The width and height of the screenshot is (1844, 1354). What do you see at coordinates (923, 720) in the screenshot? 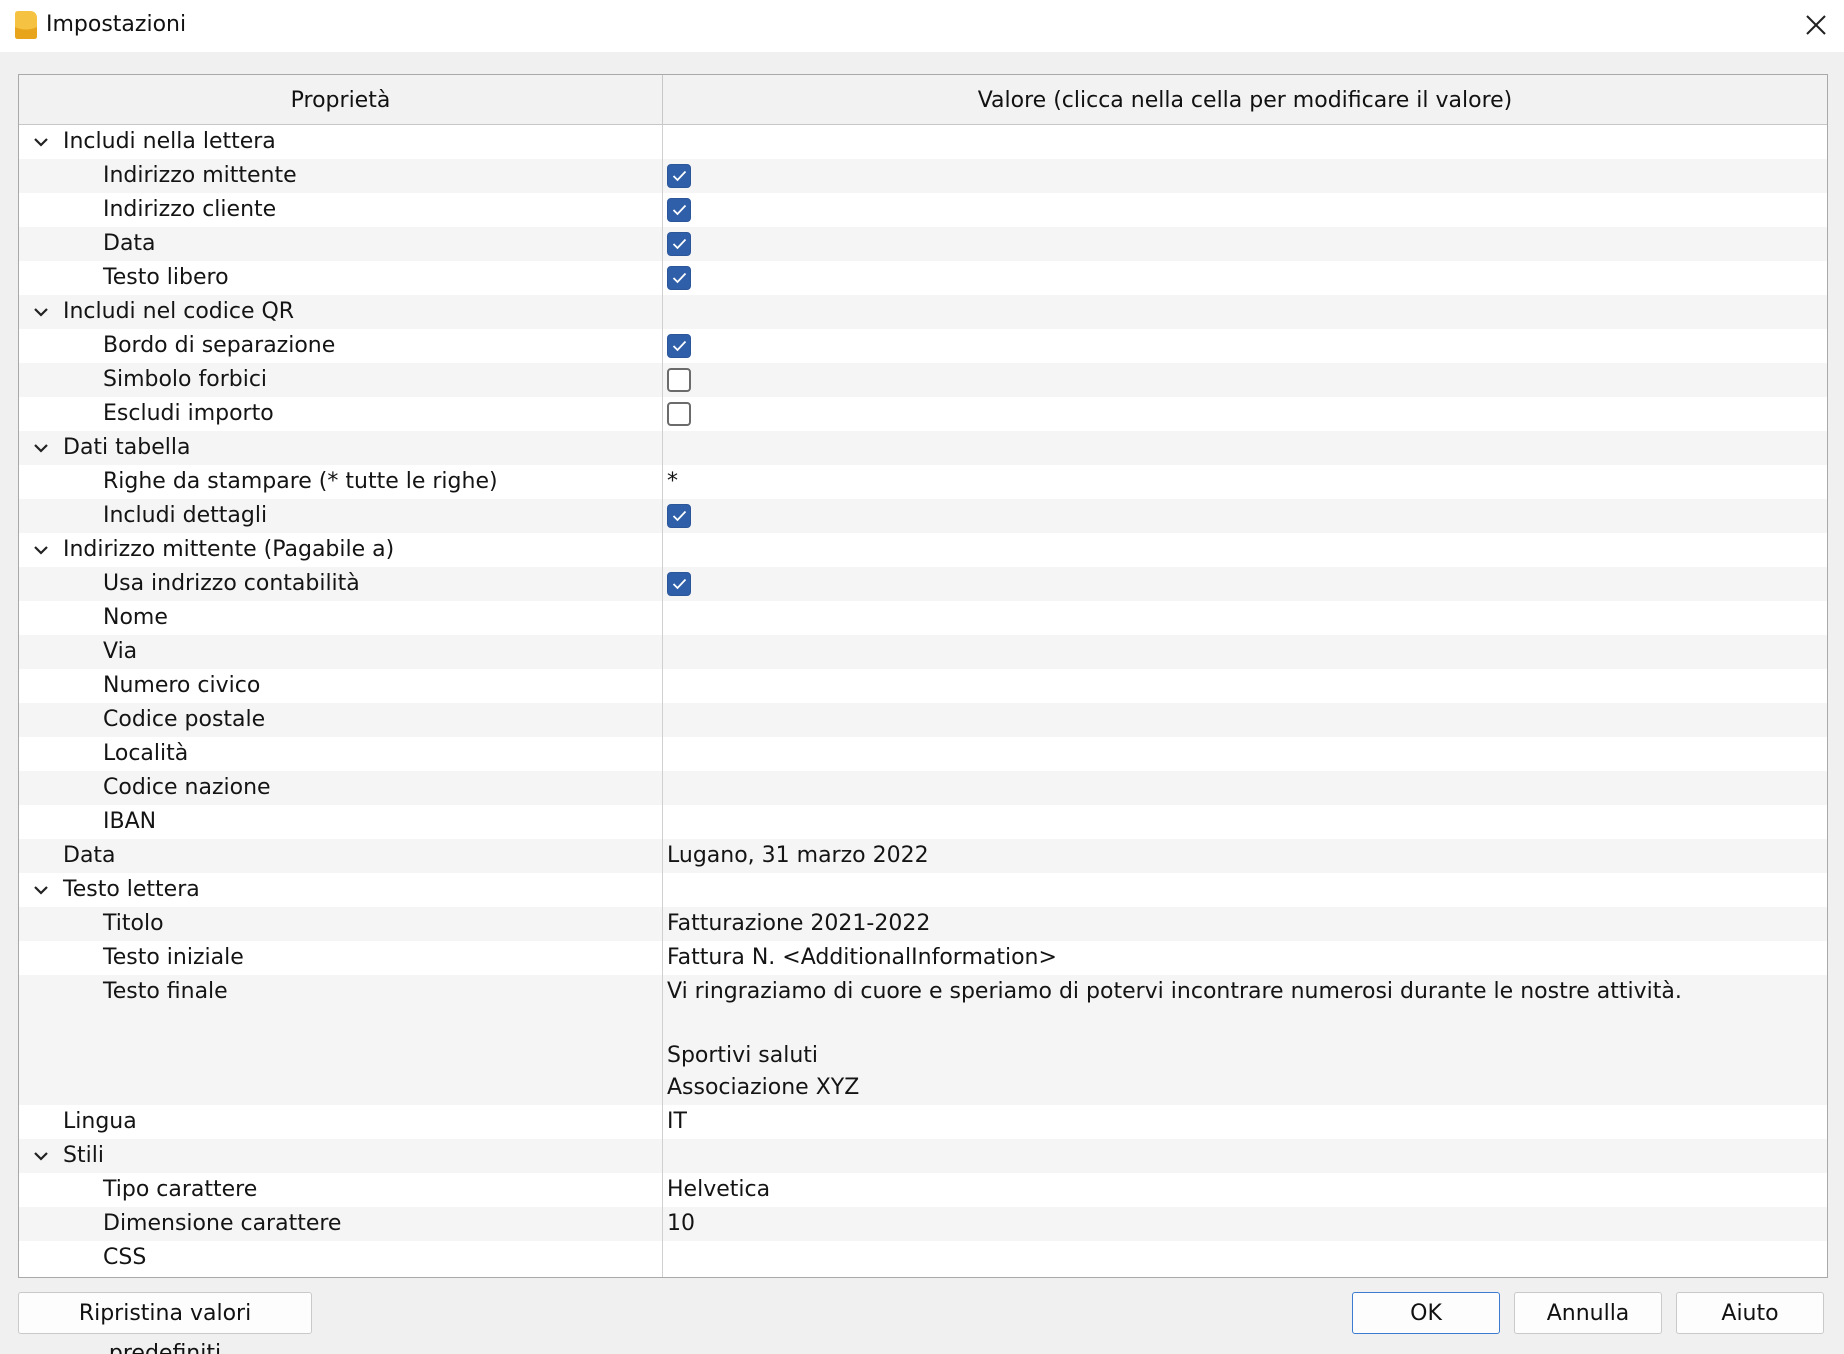
I see `table-row: Codice postale` at bounding box center [923, 720].